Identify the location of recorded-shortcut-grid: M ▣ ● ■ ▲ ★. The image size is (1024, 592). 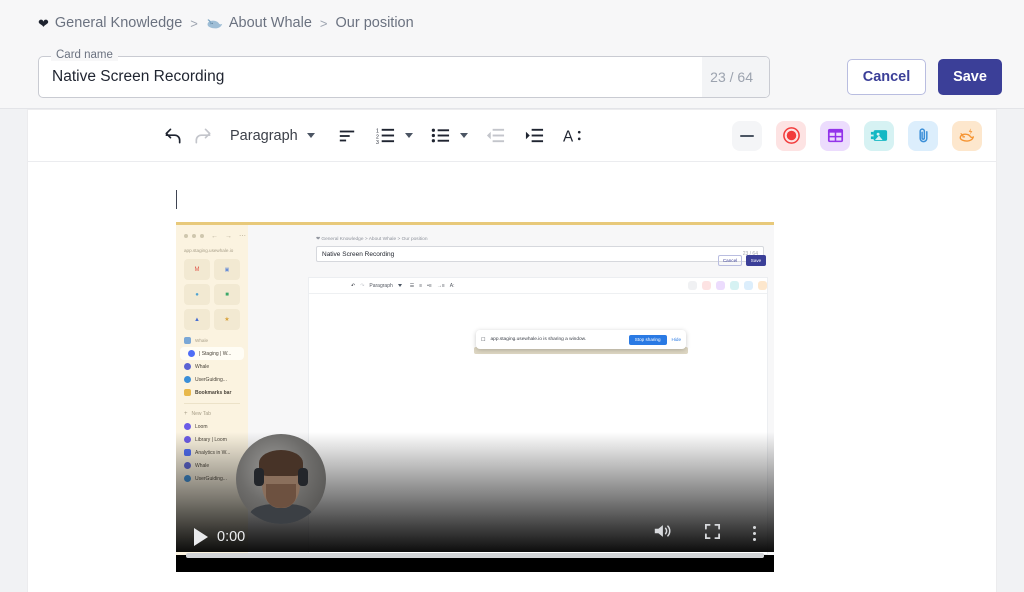
(212, 294).